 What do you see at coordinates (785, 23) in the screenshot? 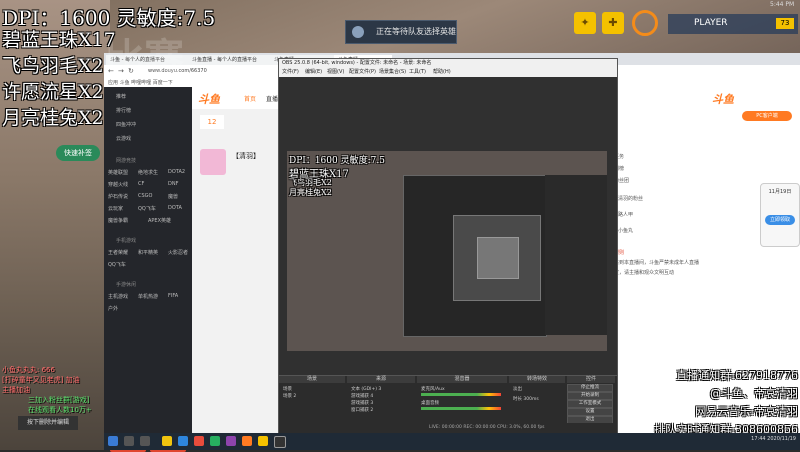
I see `player-level: 73` at bounding box center [785, 23].